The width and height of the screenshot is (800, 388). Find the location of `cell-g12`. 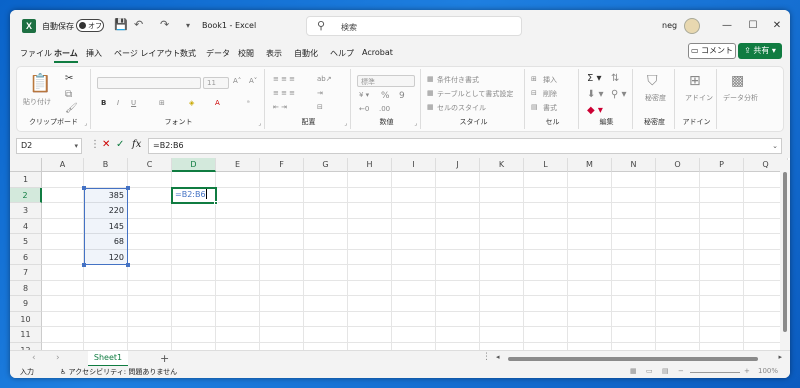

cell-g12 is located at coordinates (326, 346).